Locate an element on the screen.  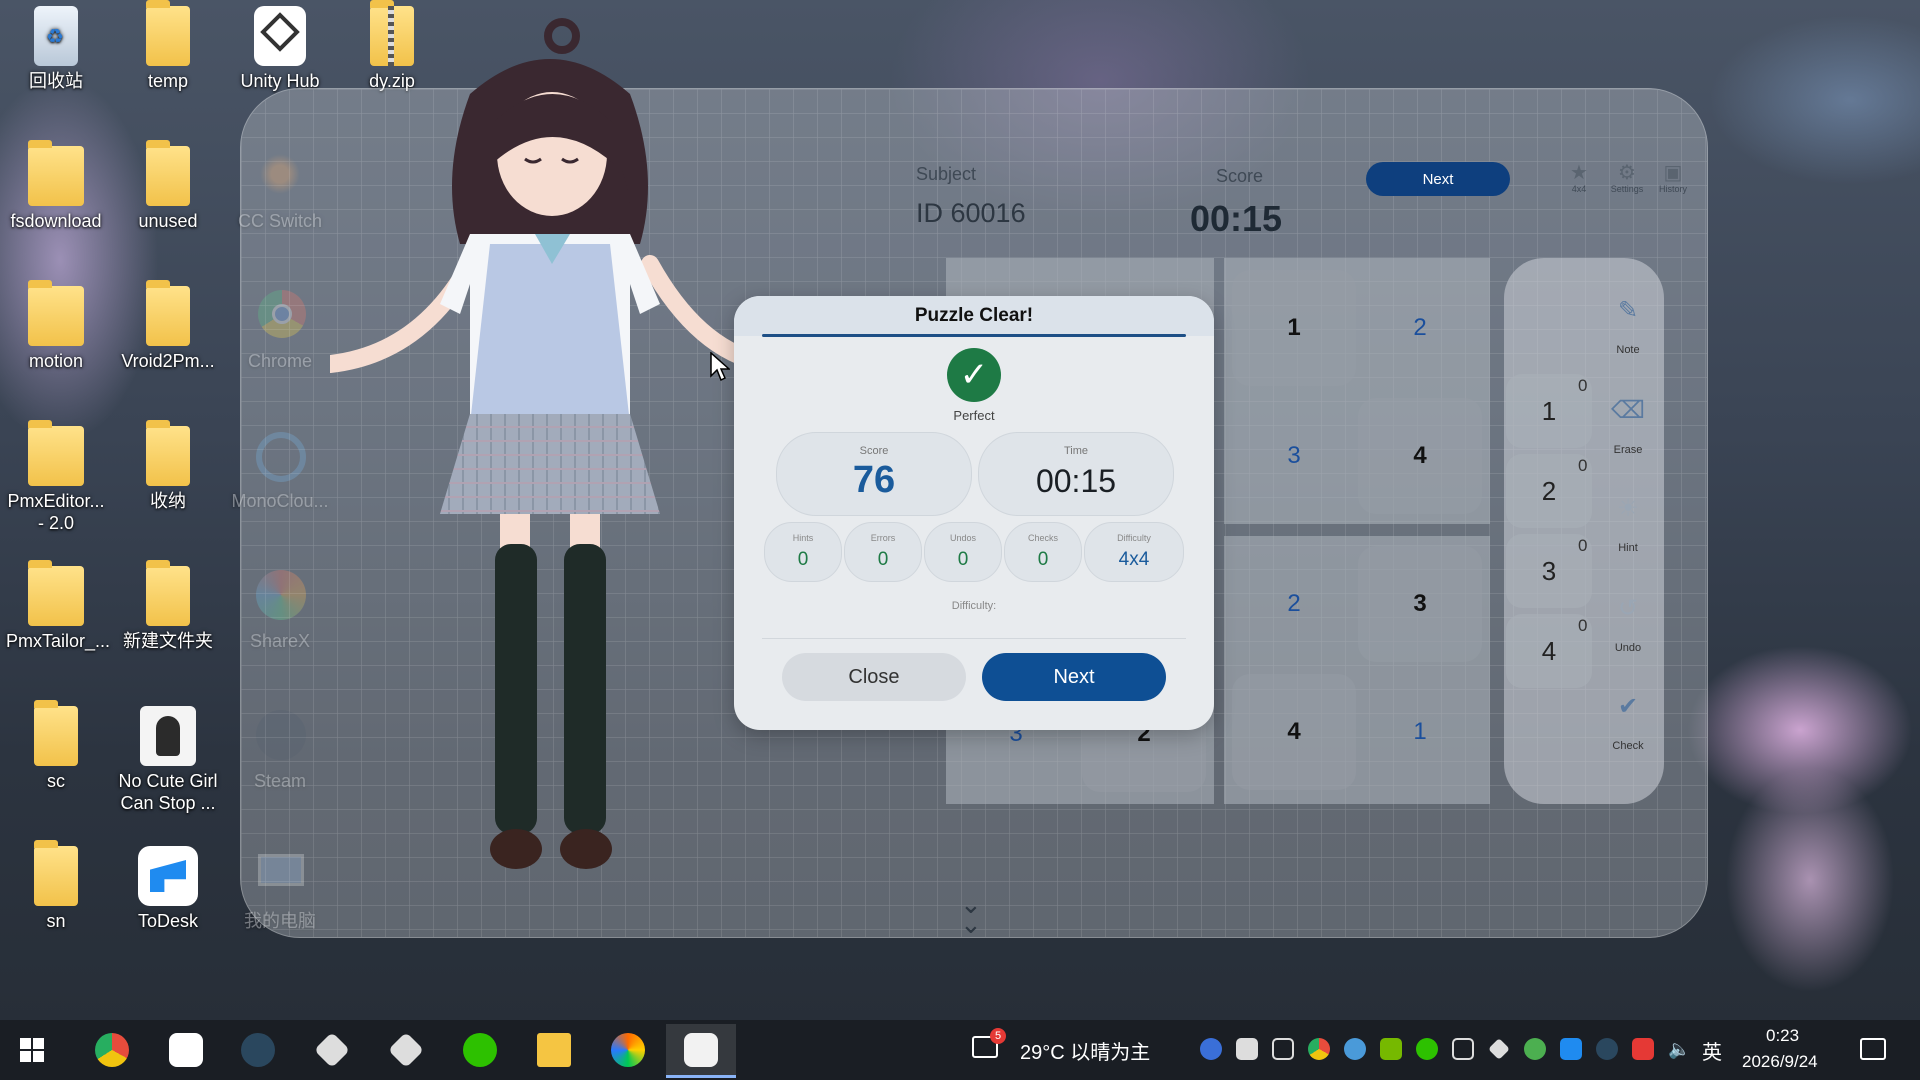
undo-button: ↺ Undo is located at coordinates (1628, 624).